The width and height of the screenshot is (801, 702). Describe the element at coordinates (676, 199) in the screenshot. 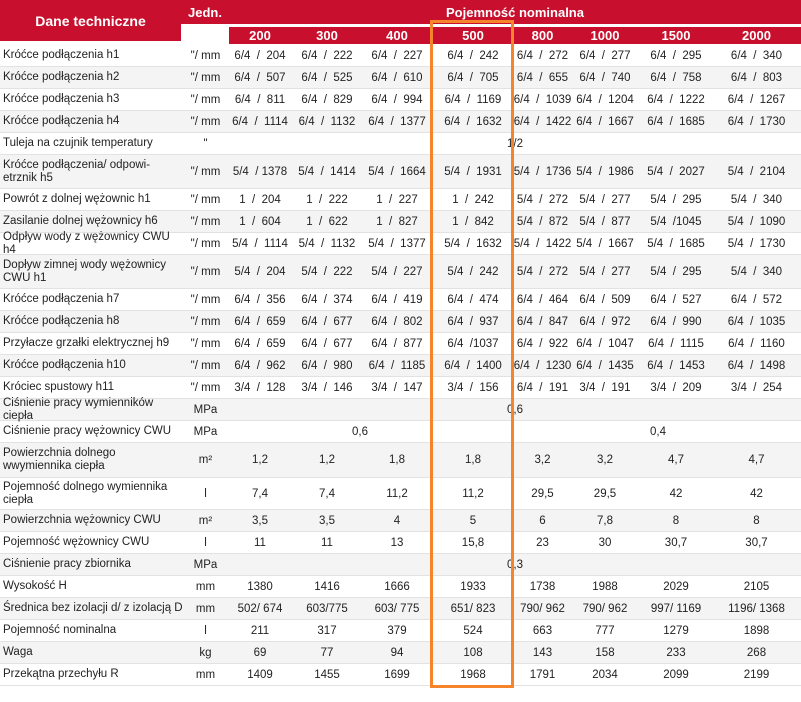

I see `table-cell: 5/4 / 295` at that location.